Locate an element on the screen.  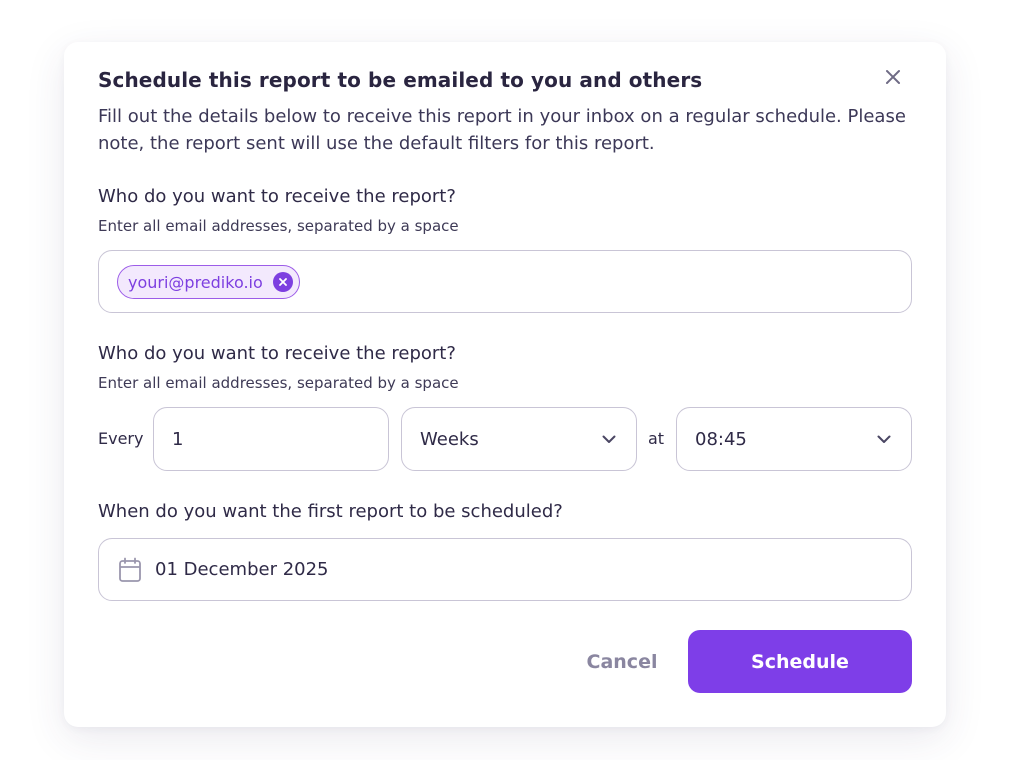
calendar-icon is located at coordinates (130, 572).